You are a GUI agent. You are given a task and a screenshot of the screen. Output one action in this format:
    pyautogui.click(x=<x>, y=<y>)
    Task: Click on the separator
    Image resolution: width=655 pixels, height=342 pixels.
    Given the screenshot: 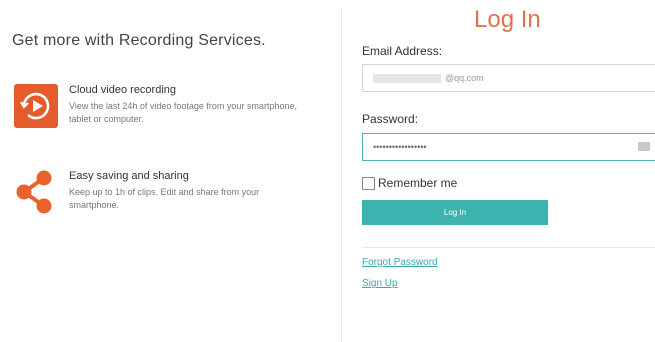 What is the action you would take?
    pyautogui.click(x=508, y=247)
    